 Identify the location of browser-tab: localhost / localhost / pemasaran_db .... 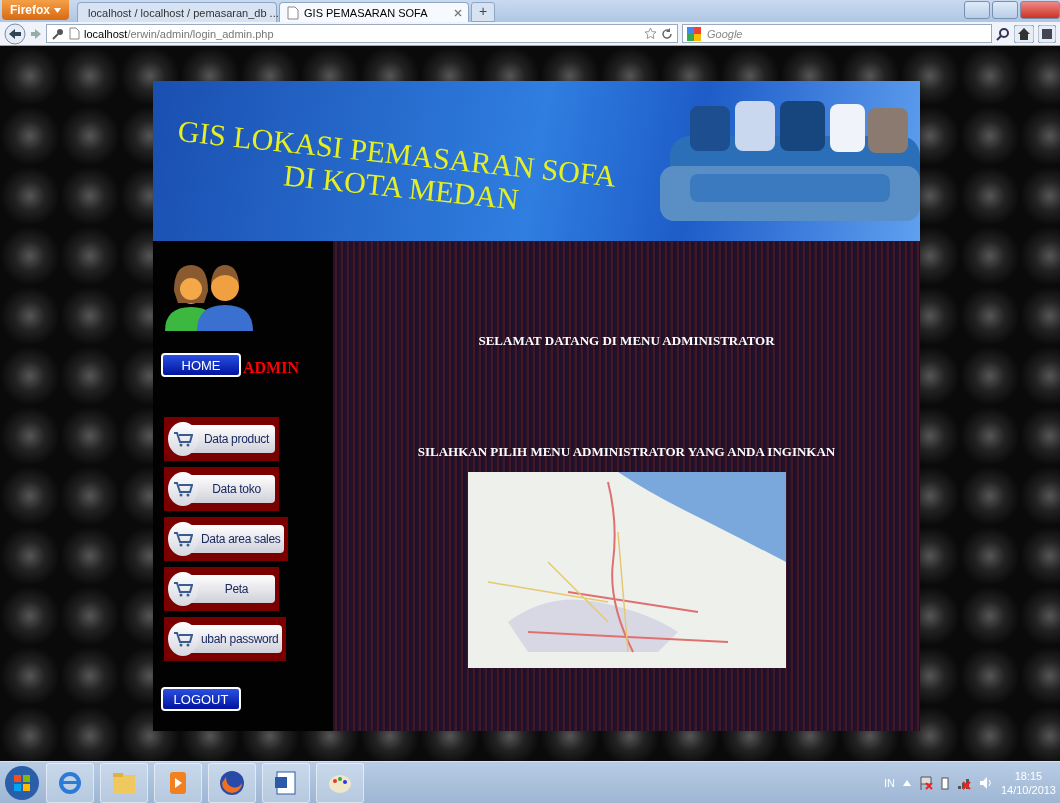
(177, 12).